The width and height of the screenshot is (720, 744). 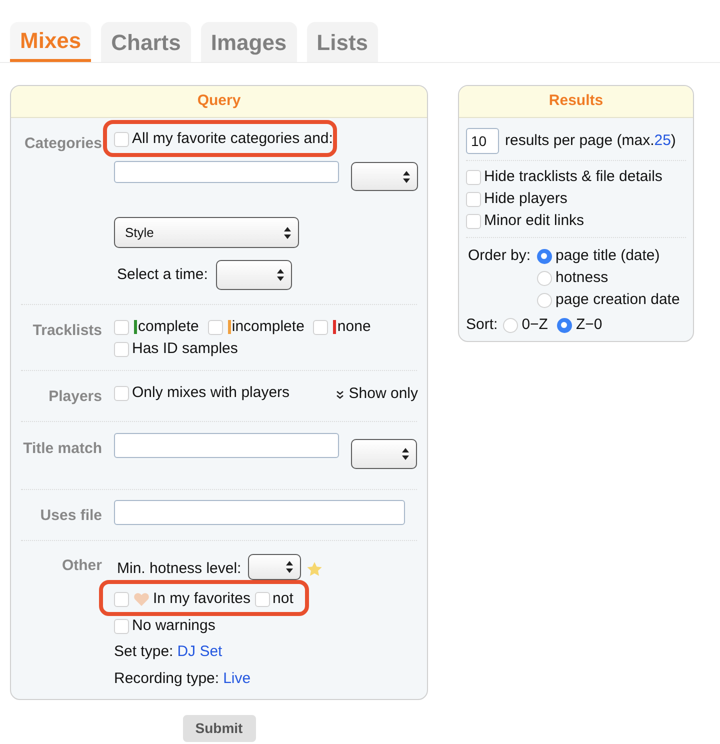 What do you see at coordinates (174, 626) in the screenshot?
I see `checkbox-label: No warnings` at bounding box center [174, 626].